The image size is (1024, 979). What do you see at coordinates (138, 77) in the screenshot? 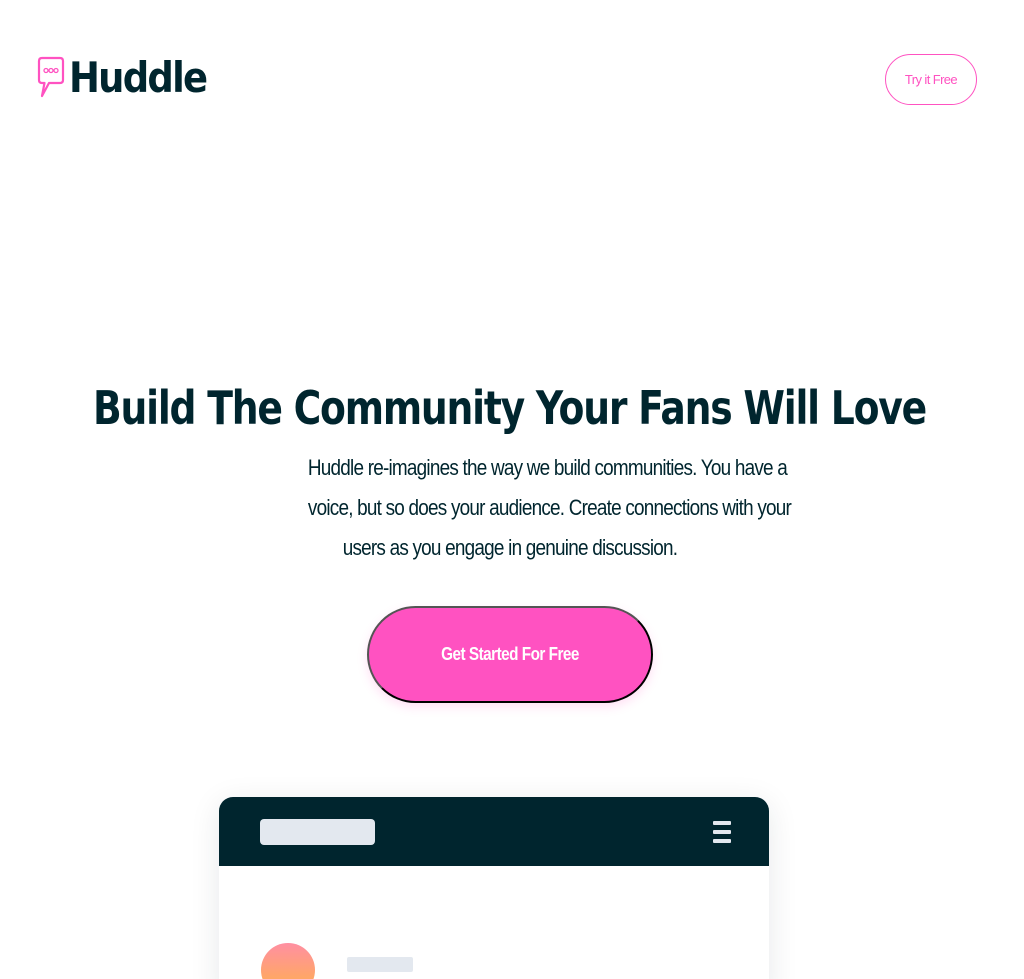
I see `brand-name: Huddle` at bounding box center [138, 77].